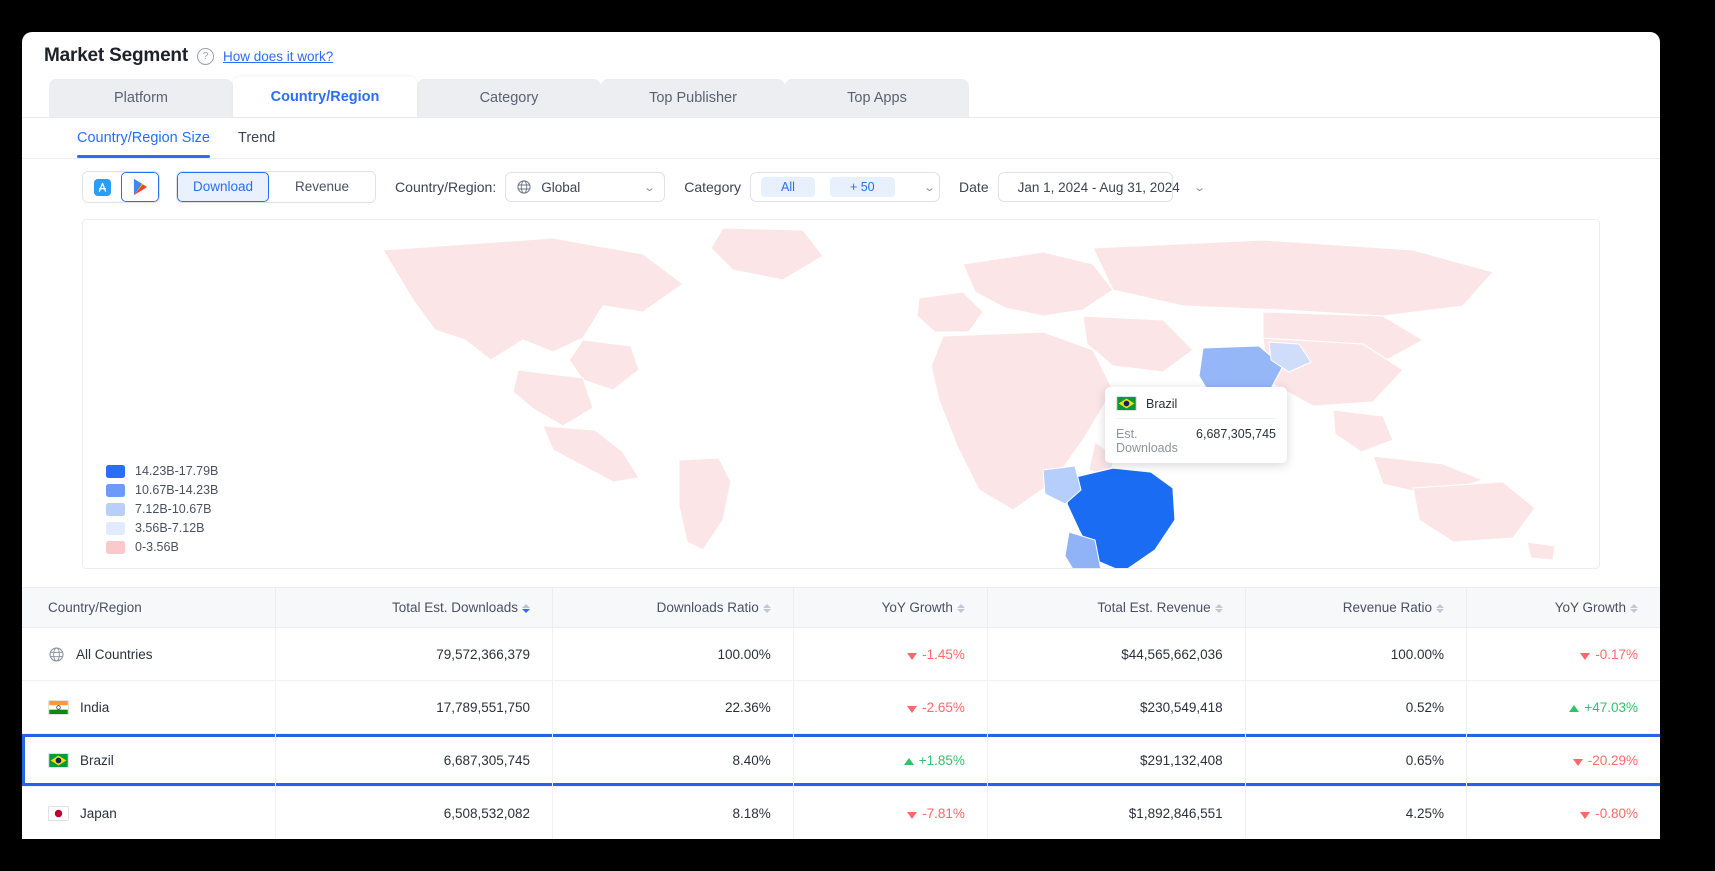 Image resolution: width=1715 pixels, height=871 pixels. Describe the element at coordinates (890, 812) in the screenshot. I see `cell-downloads-yoy: -7.81%` at that location.